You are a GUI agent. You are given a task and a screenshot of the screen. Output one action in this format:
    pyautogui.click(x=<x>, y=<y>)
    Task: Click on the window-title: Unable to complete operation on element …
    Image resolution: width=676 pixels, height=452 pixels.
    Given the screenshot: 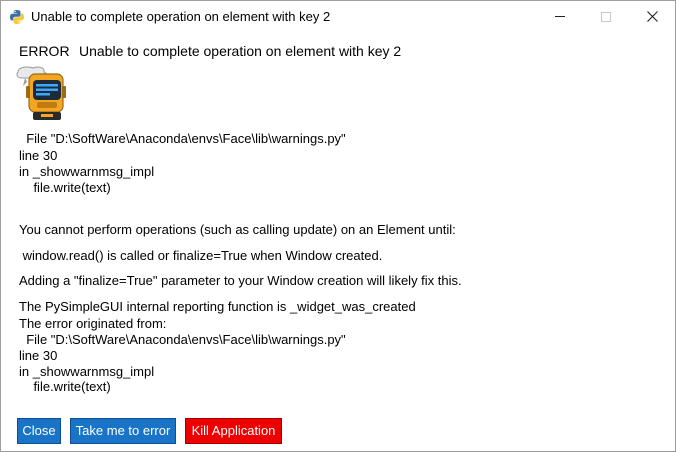 What is the action you would take?
    pyautogui.click(x=181, y=16)
    